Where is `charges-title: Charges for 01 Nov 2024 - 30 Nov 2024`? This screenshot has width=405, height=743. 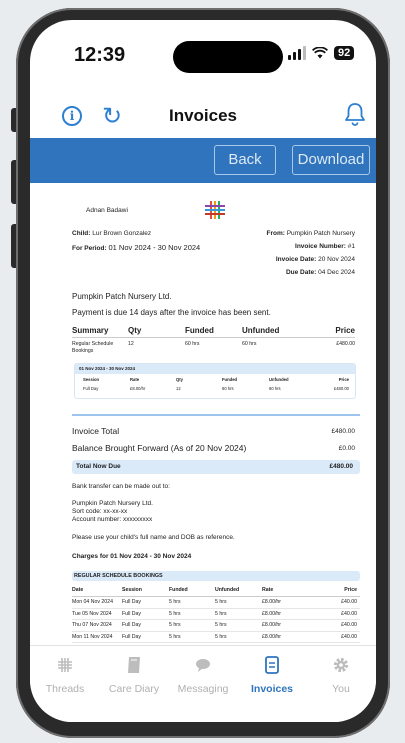 charges-title: Charges for 01 Nov 2024 - 30 Nov 2024 is located at coordinates (132, 556).